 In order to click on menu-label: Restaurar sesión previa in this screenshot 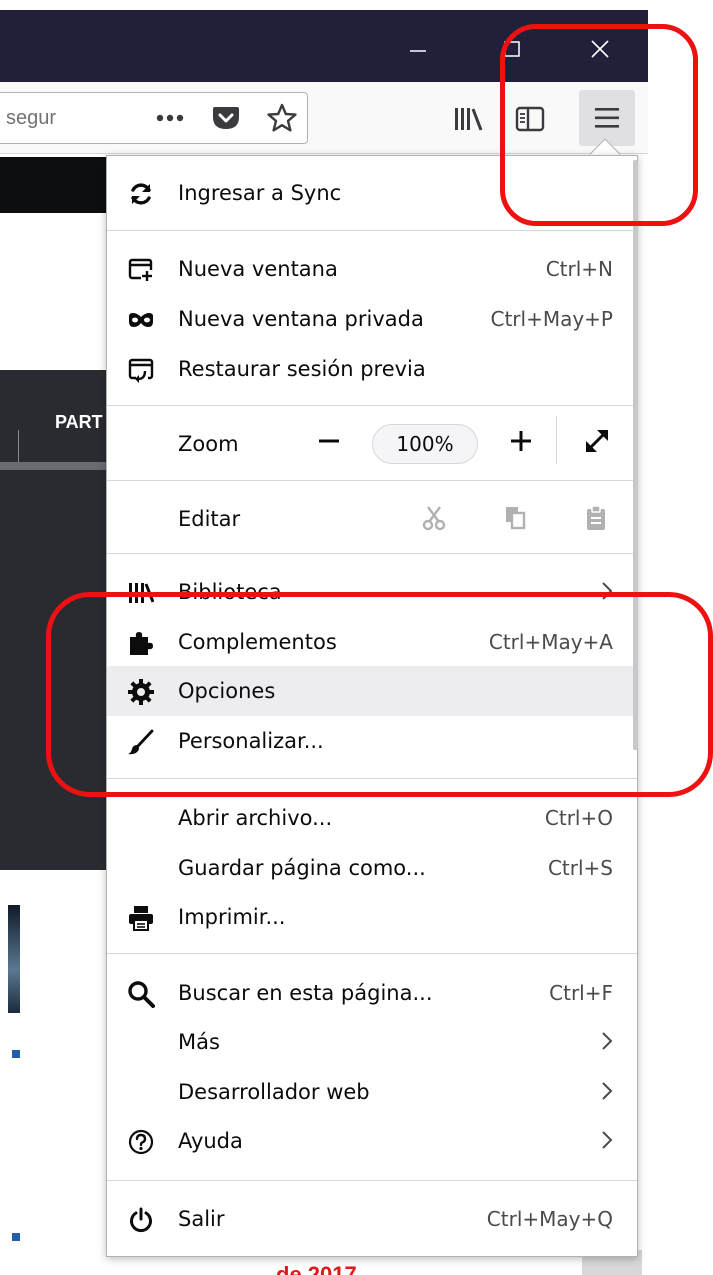, I will do `click(302, 369)`.